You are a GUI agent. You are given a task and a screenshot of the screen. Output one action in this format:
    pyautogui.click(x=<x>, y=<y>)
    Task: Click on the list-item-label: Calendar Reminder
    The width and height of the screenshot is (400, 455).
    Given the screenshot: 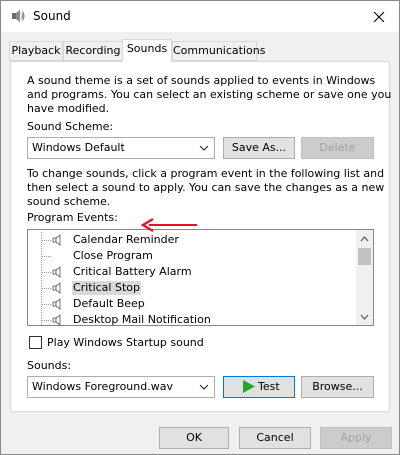 What is the action you would take?
    pyautogui.click(x=126, y=239)
    